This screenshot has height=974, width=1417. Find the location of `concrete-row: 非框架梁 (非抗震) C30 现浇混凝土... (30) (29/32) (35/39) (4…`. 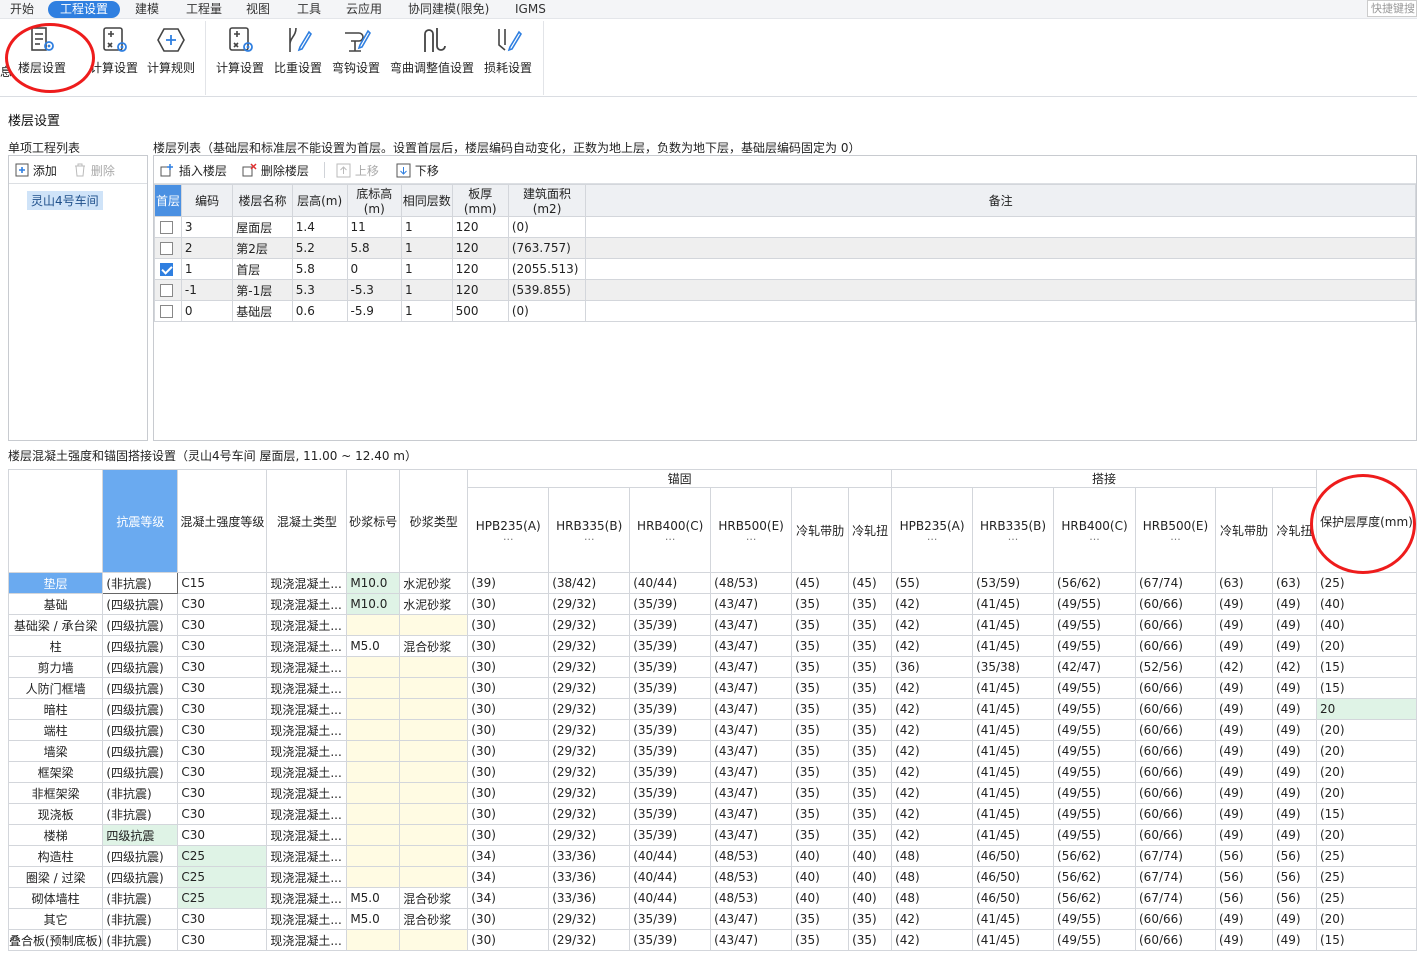

concrete-row: 非框架梁 (非抗震) C30 现浇混凝土... (30) (29/32) (35/39) (4… is located at coordinates (712, 793).